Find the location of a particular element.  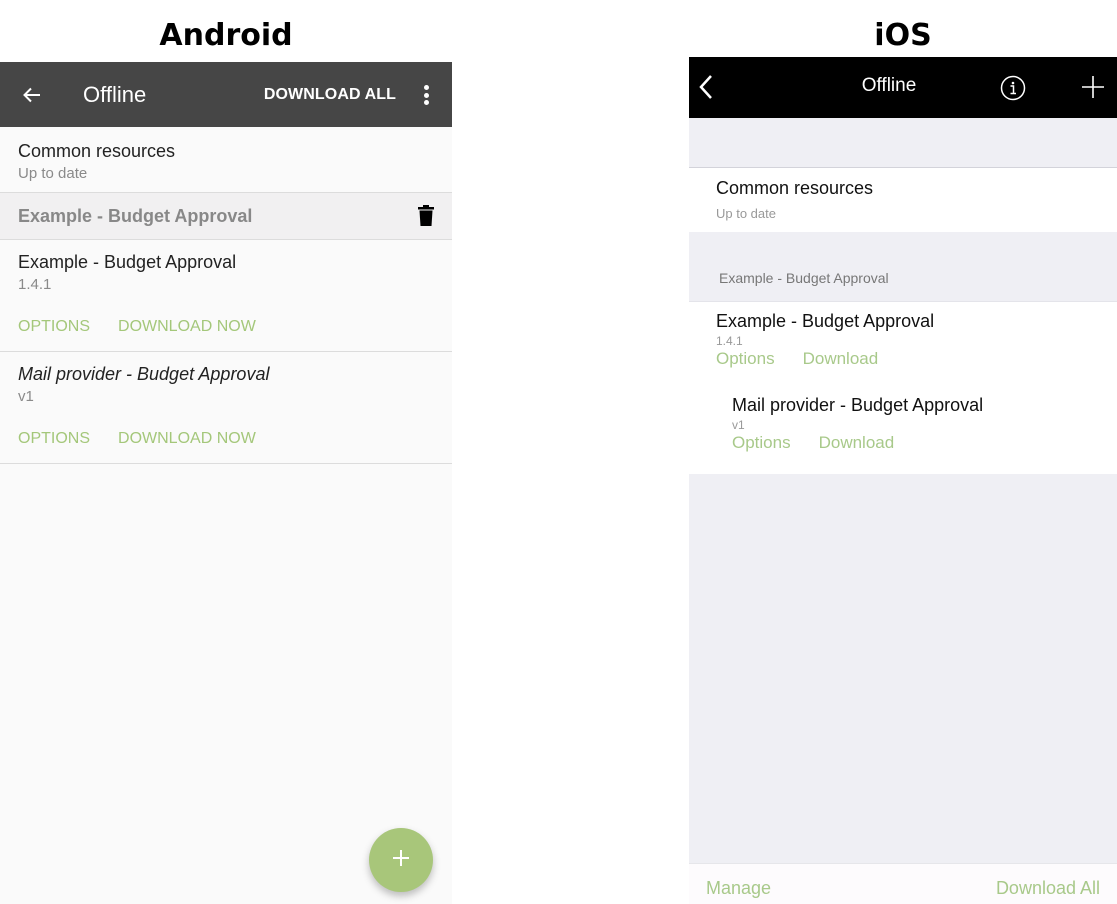

trash-icon is located at coordinates (426, 216).